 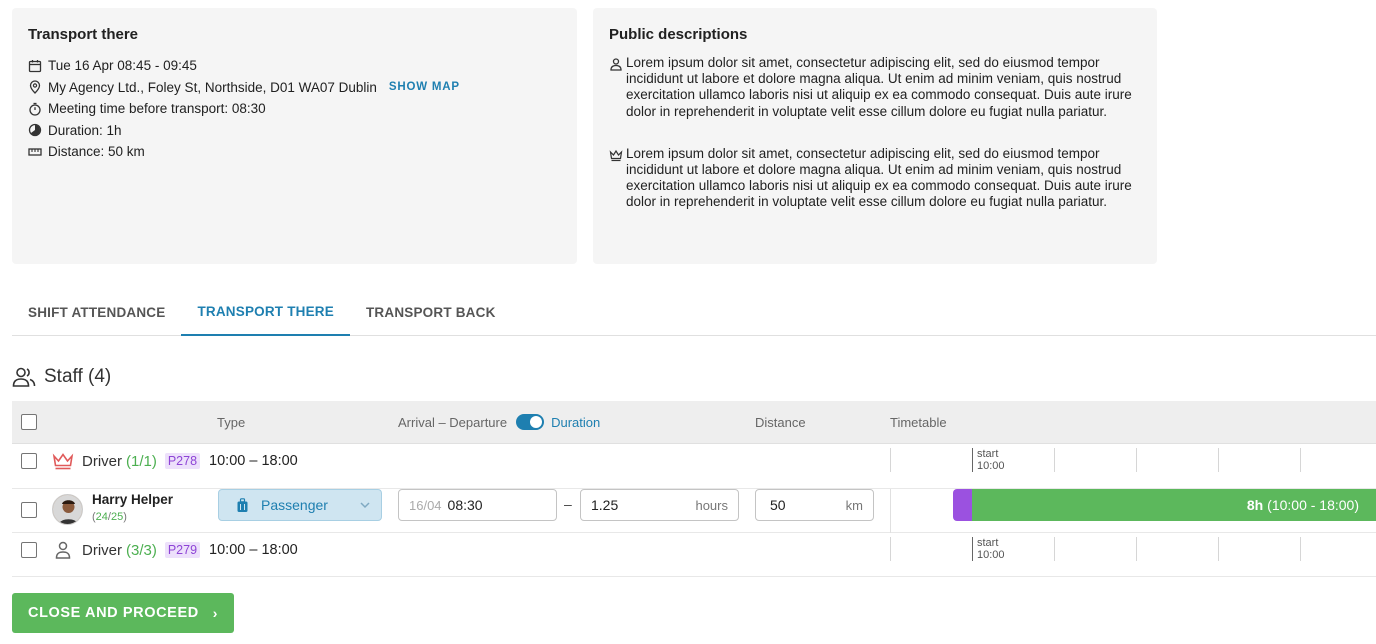 I want to click on group-badge: P278, so click(x=182, y=461).